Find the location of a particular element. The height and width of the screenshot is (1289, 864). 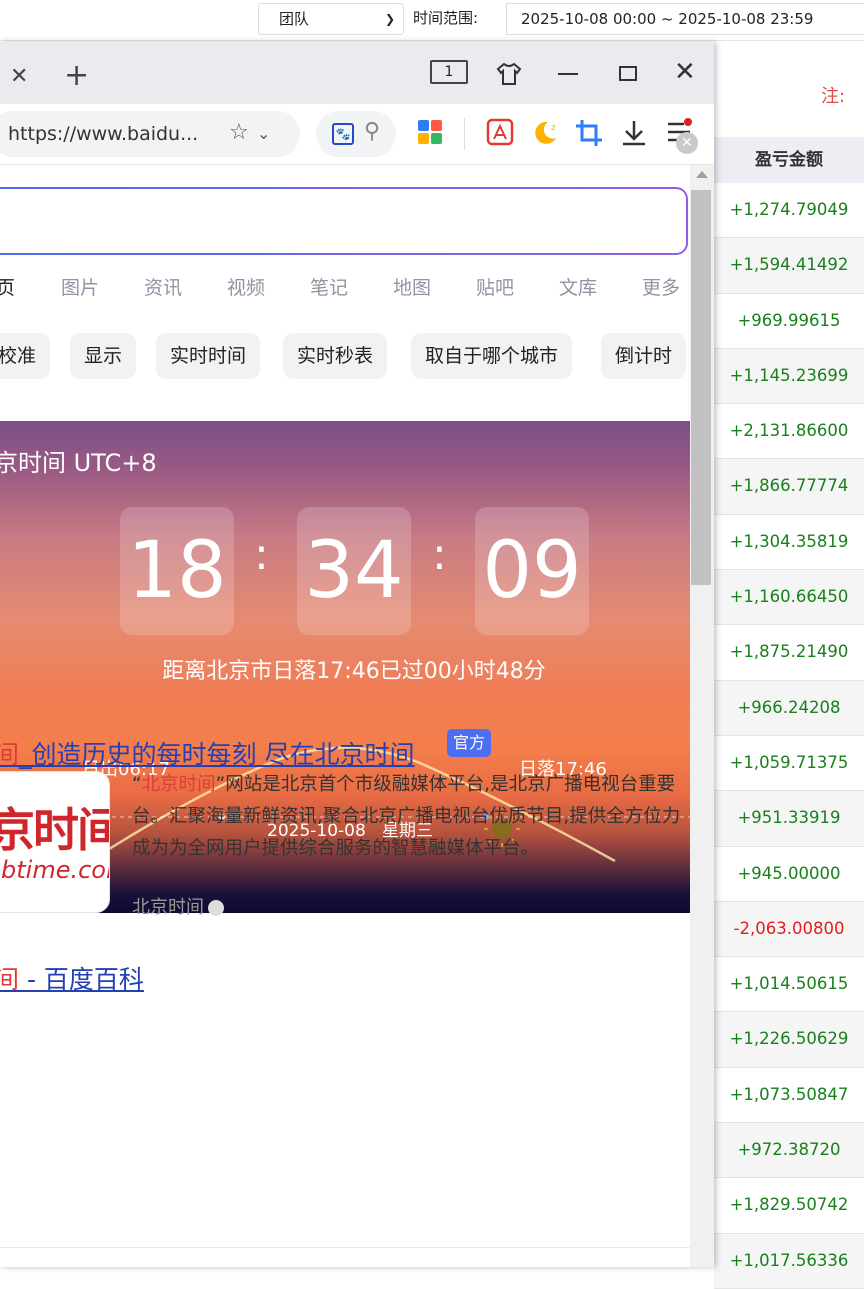

pl-cell: +969.99615 is located at coordinates (789, 321).